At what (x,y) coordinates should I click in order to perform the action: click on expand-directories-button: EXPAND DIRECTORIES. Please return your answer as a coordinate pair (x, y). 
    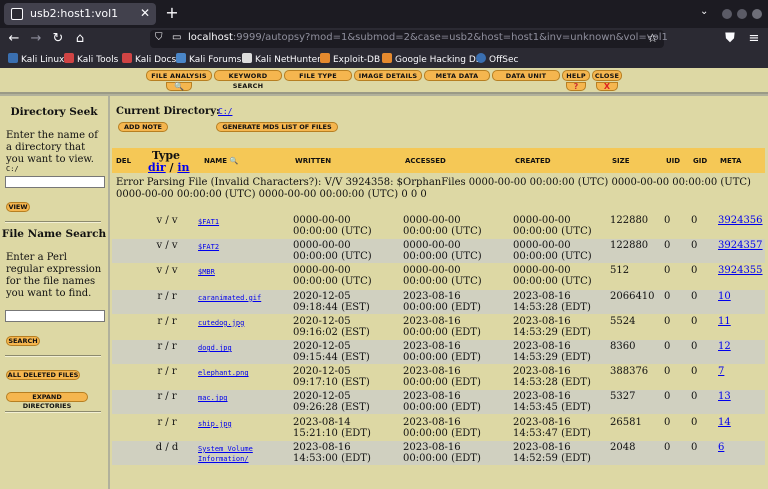
    Looking at the image, I should click on (47, 401).